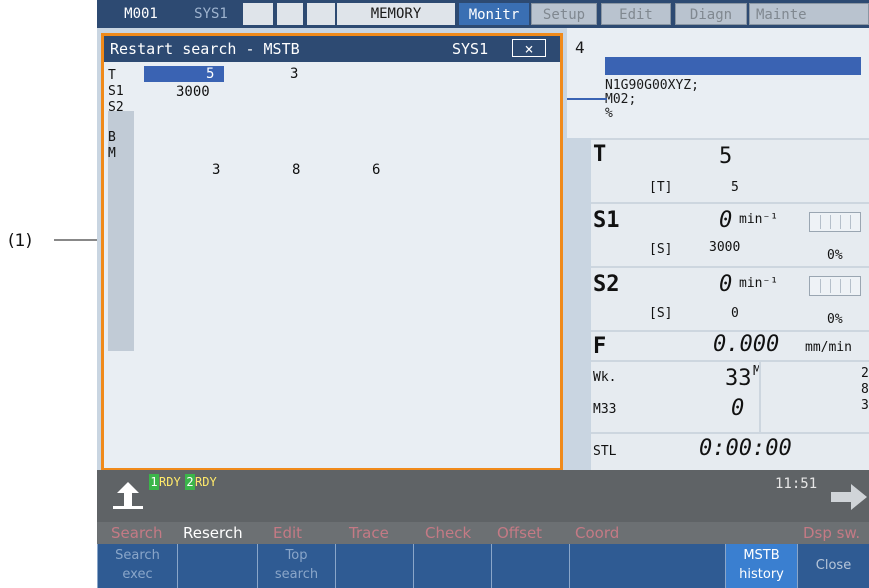 This screenshot has width=869, height=588. Describe the element at coordinates (216, 170) in the screenshot. I see `cell-m-1: 3` at that location.